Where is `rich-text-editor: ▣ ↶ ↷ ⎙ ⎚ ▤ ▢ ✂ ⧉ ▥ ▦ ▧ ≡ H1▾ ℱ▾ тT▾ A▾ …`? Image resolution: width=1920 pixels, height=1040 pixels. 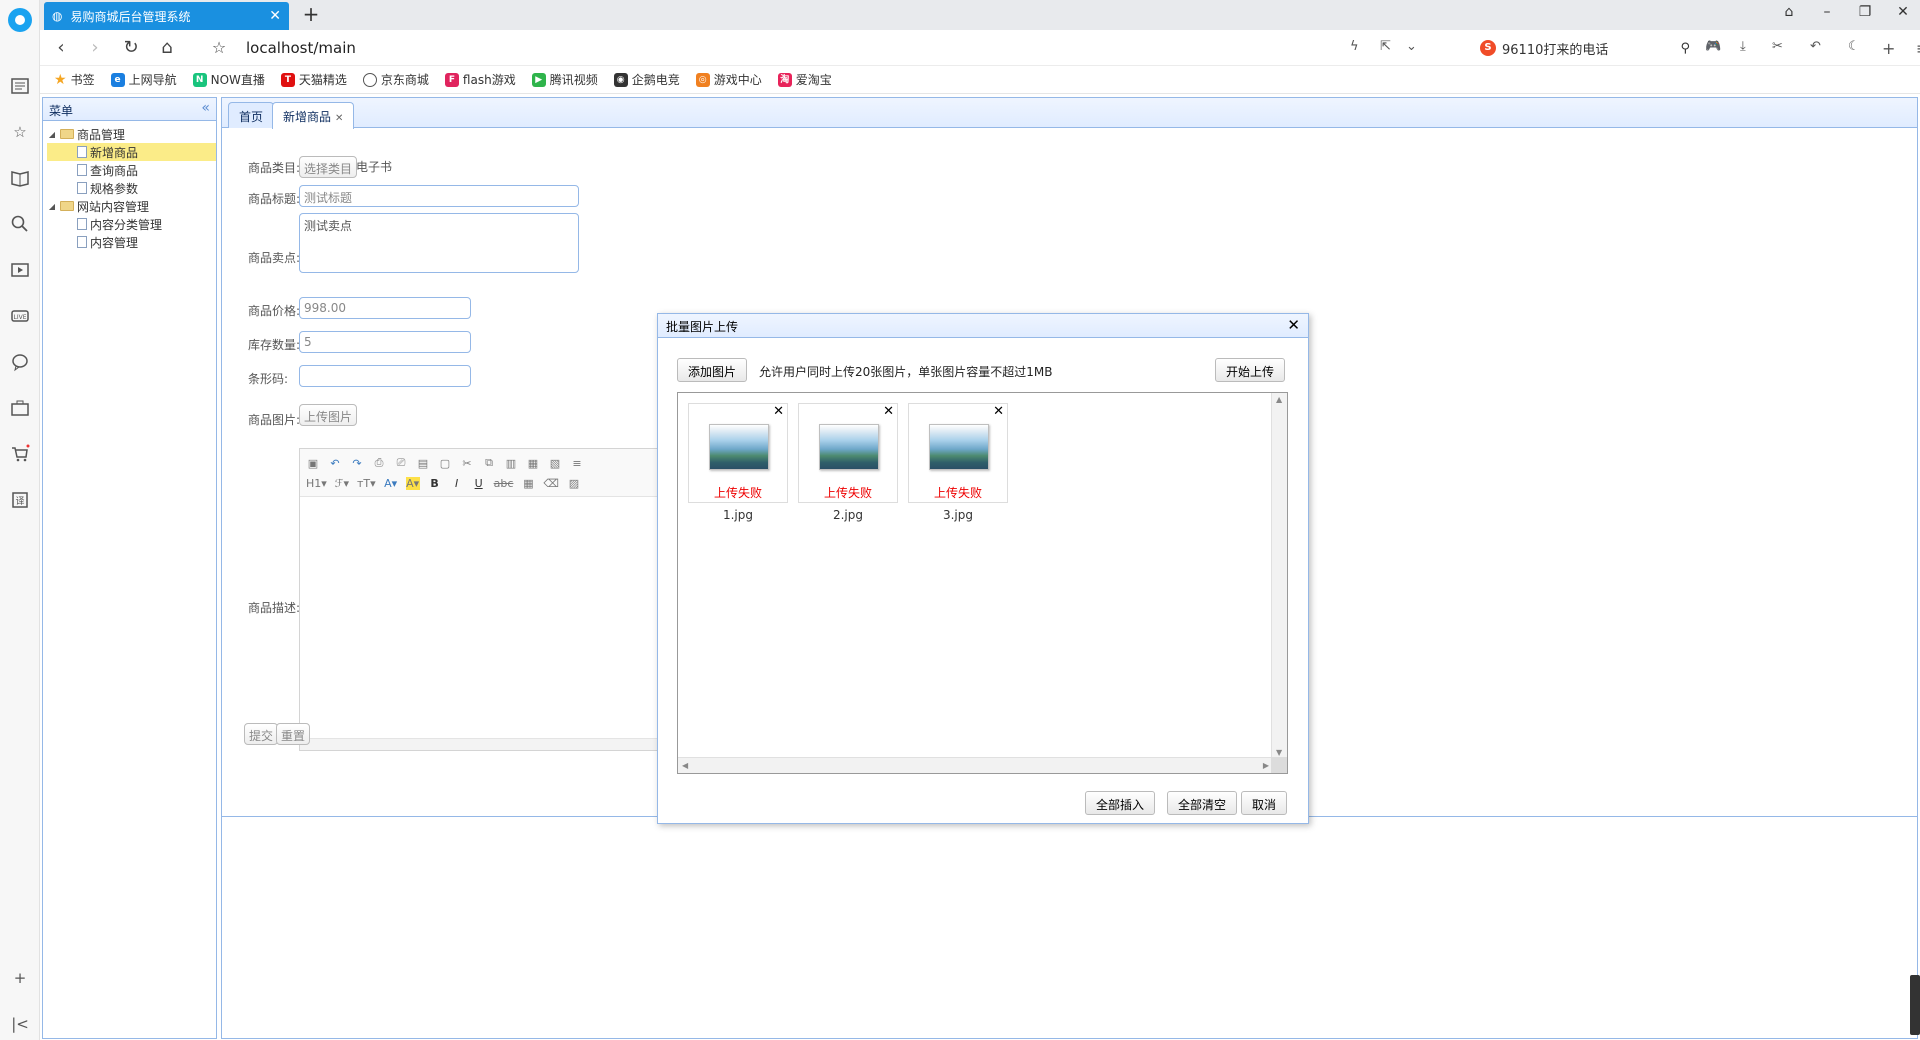 rich-text-editor: ▣ ↶ ↷ ⎙ ⎚ ▤ ▢ ✂ ⧉ ▥ ▦ ▧ ≡ H1▾ ℱ▾ тT▾ A▾ … is located at coordinates (484, 599).